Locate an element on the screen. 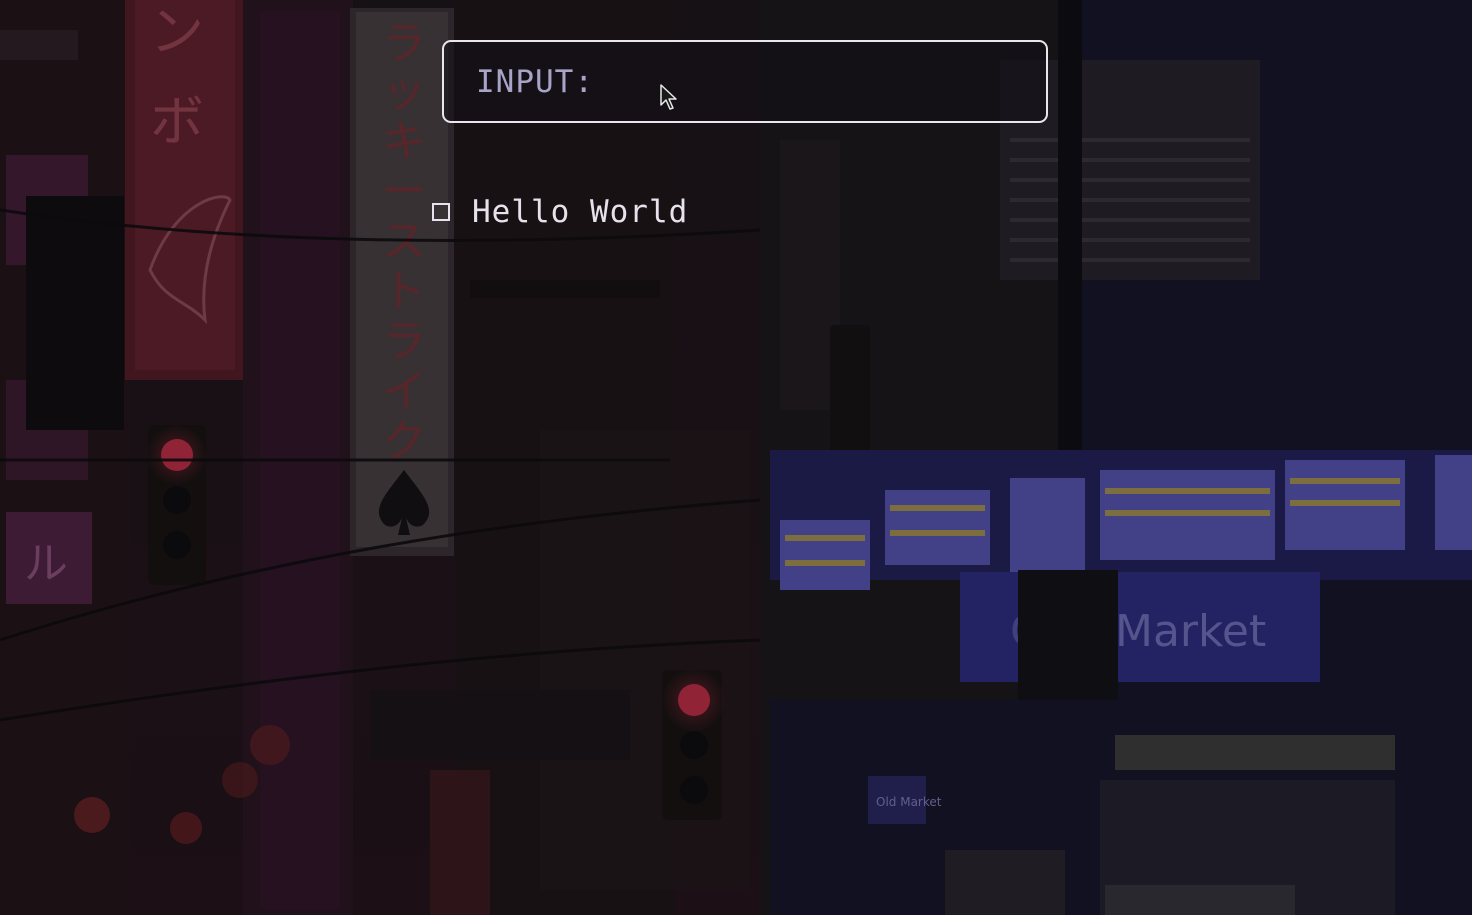  input-prompt-label: INPUT: is located at coordinates (535, 82).